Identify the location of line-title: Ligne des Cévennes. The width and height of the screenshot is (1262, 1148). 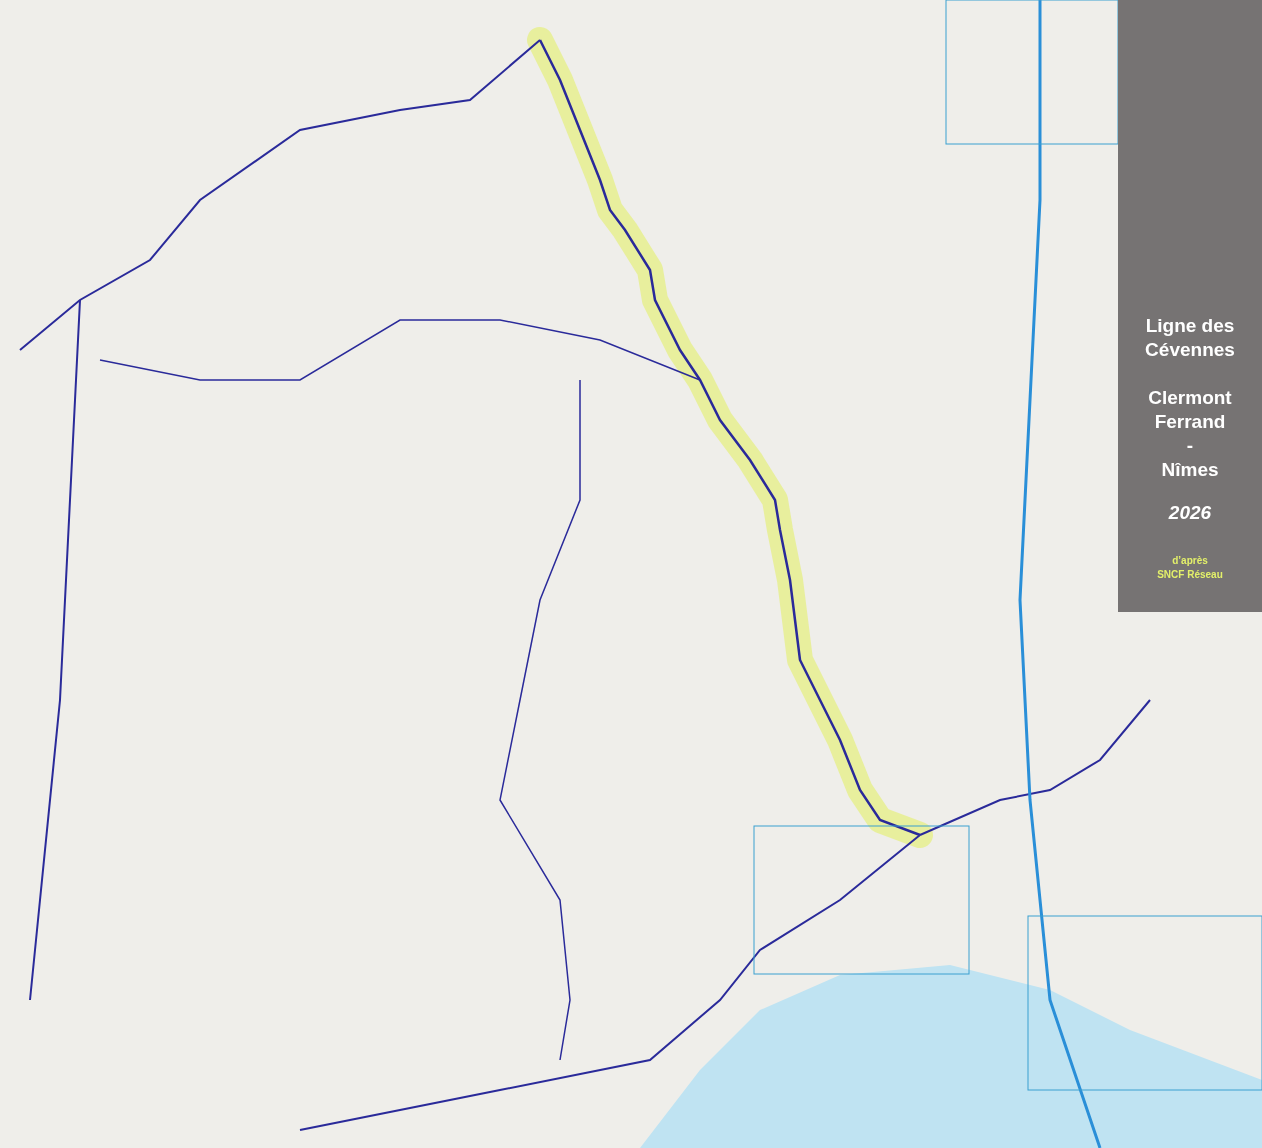
(1190, 338).